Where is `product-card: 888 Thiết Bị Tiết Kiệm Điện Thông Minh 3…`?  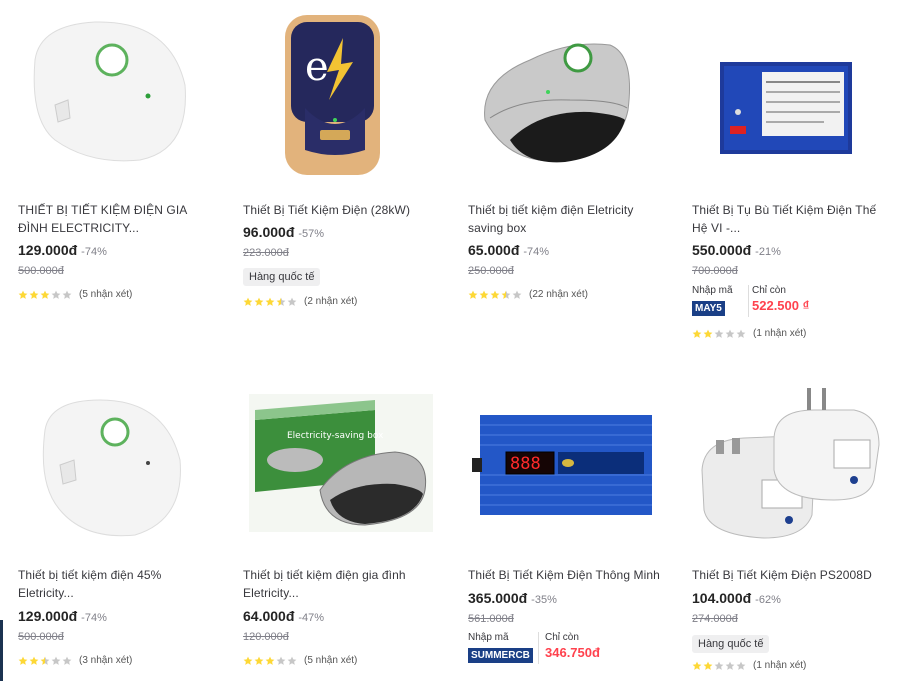
product-card: 888 Thiết Bị Tiết Kiệm Điện Thông Minh 3… is located at coordinates (560, 525).